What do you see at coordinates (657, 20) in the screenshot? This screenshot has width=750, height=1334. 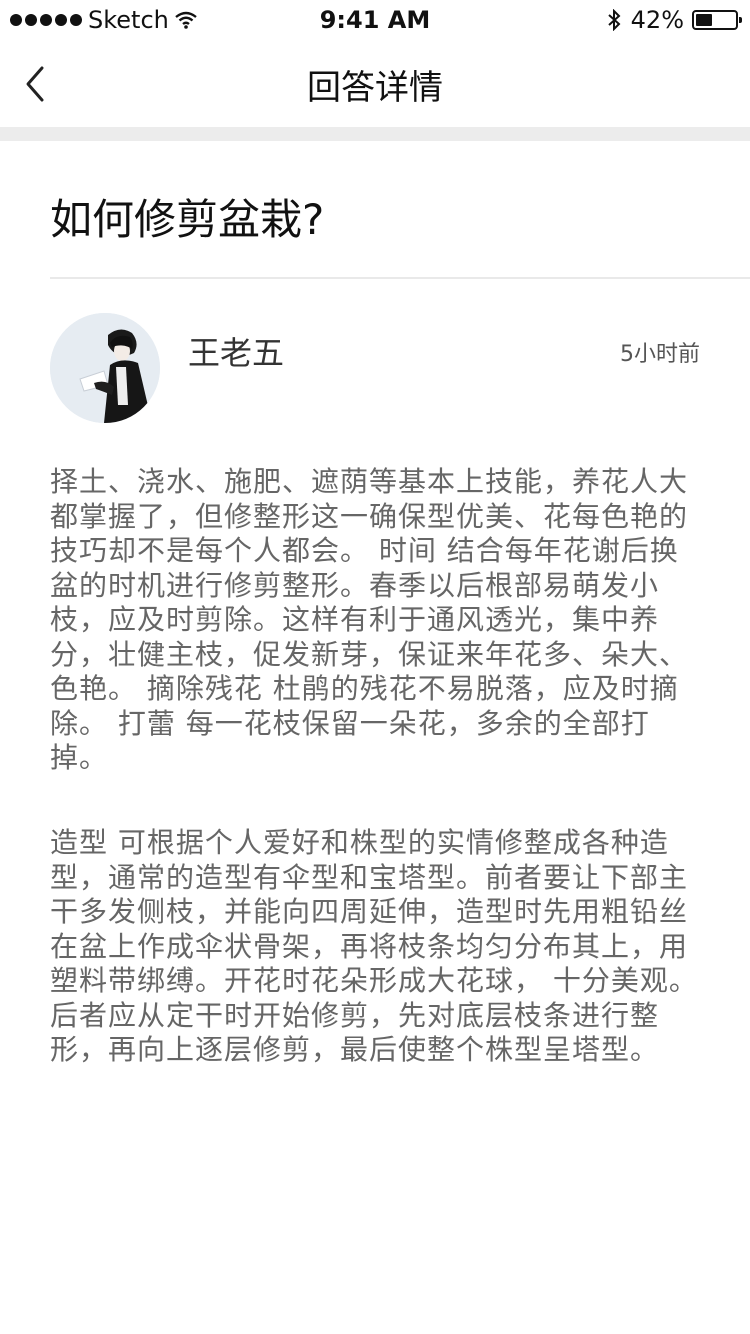 I see `battery-percentage: 42%` at bounding box center [657, 20].